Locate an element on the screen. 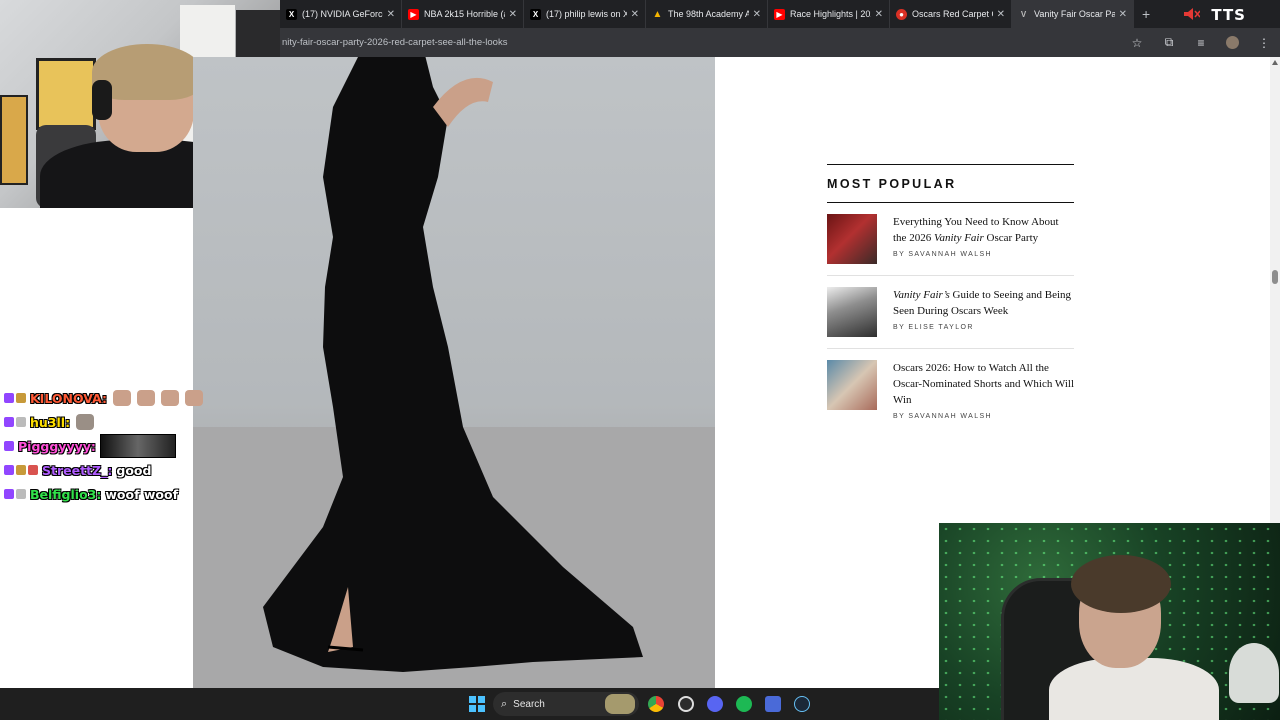 This screenshot has width=1280, height=720. scroll-up-arrow-icon is located at coordinates (1275, 62).